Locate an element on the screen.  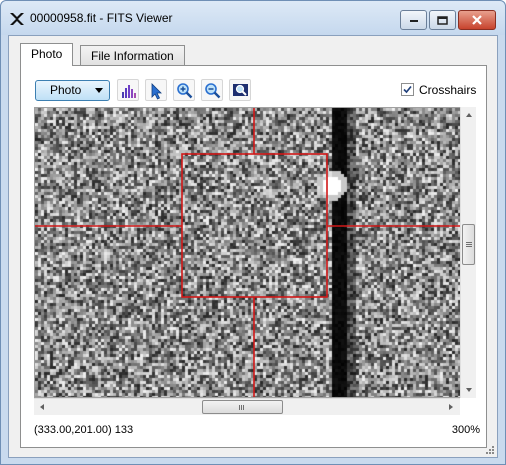
select-button is located at coordinates (156, 90).